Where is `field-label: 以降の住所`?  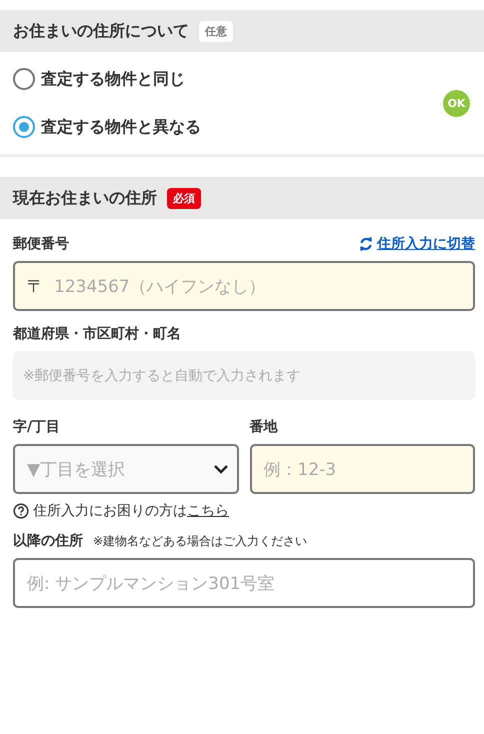
field-label: 以降の住所 is located at coordinates (48, 541).